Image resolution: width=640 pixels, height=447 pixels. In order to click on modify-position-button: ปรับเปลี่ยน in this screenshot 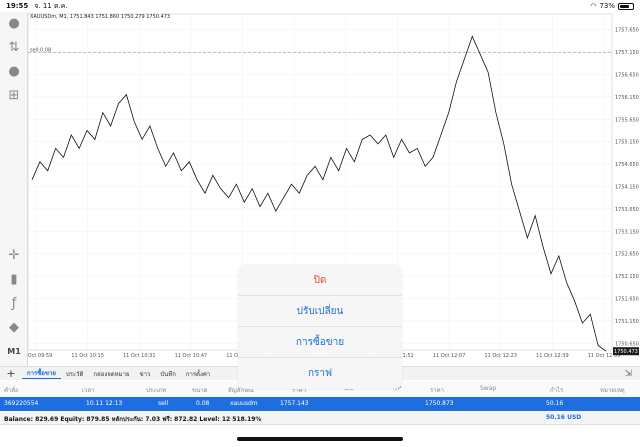, I will do `click(320, 311)`.